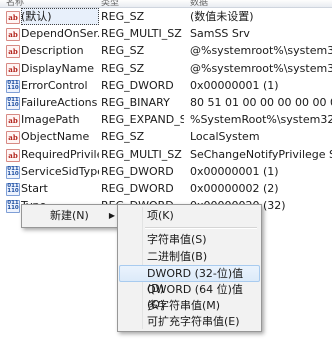 This screenshot has width=332, height=361. What do you see at coordinates (261, 120) in the screenshot?
I see `value-data: %SystemRoot%\system32\svch` at bounding box center [261, 120].